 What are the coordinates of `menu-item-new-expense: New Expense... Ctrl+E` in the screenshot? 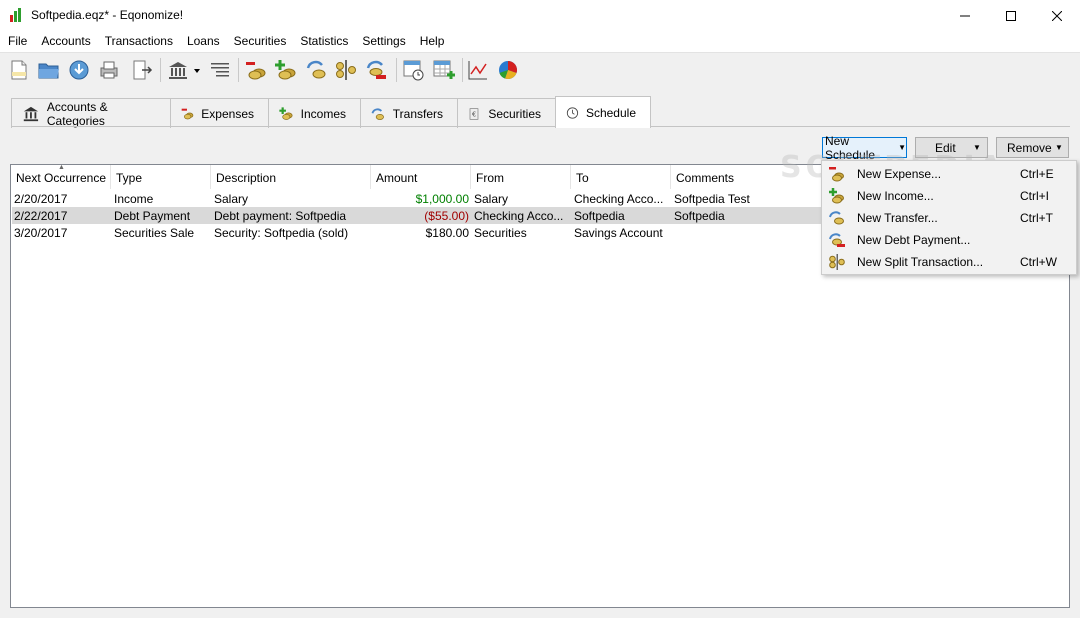 It's located at (949, 174).